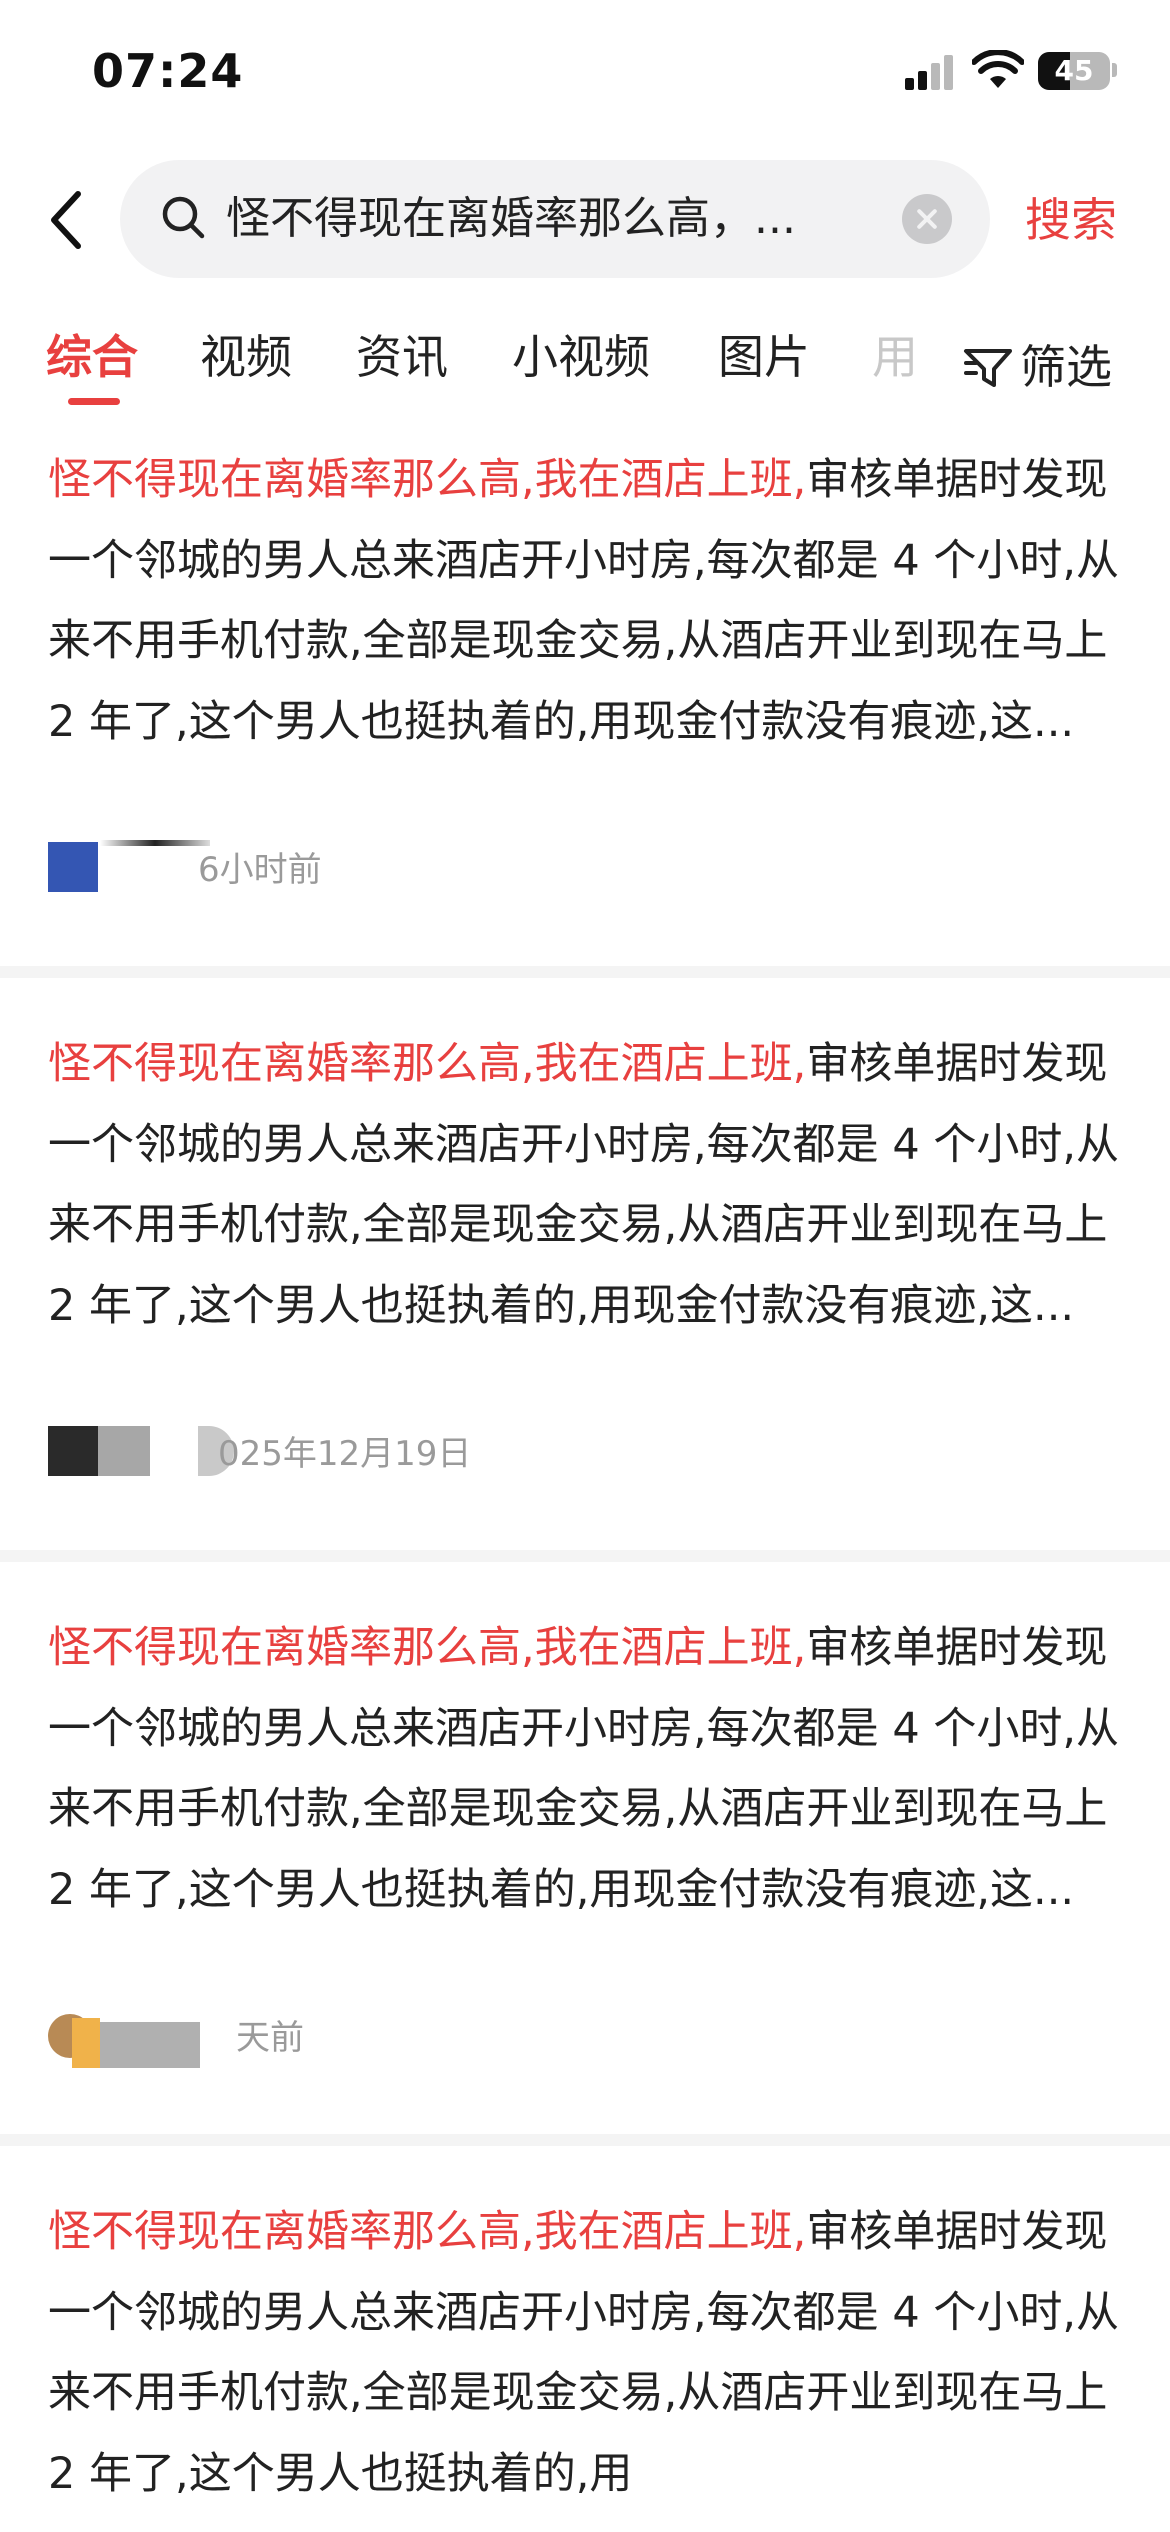 The width and height of the screenshot is (1170, 2532). What do you see at coordinates (246, 357) in the screenshot?
I see `tab-video: 视频` at bounding box center [246, 357].